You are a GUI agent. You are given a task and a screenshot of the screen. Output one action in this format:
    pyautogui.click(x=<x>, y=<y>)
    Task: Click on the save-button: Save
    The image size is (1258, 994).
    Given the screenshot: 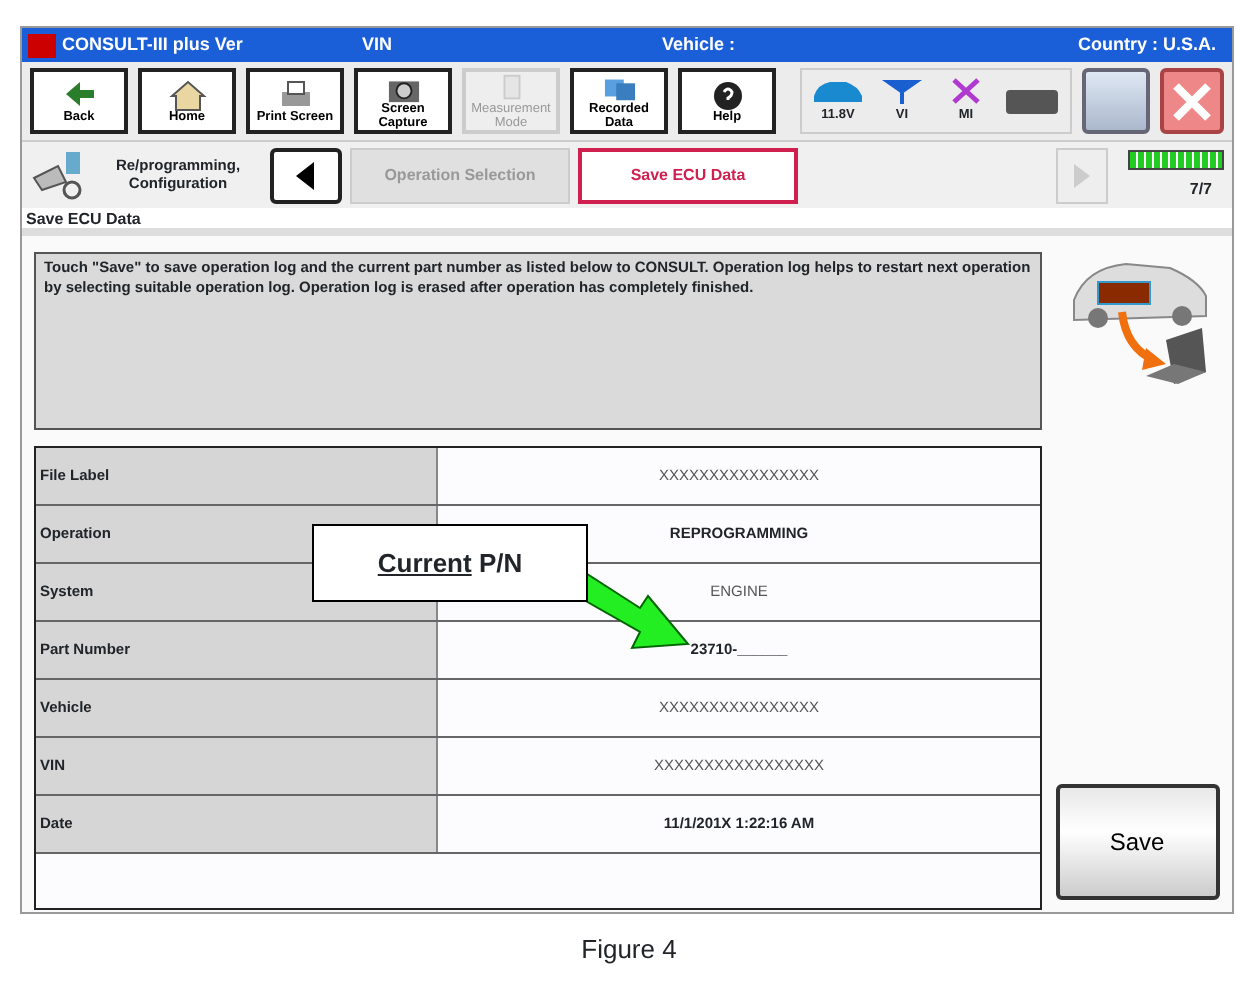 What is the action you would take?
    pyautogui.click(x=1137, y=842)
    